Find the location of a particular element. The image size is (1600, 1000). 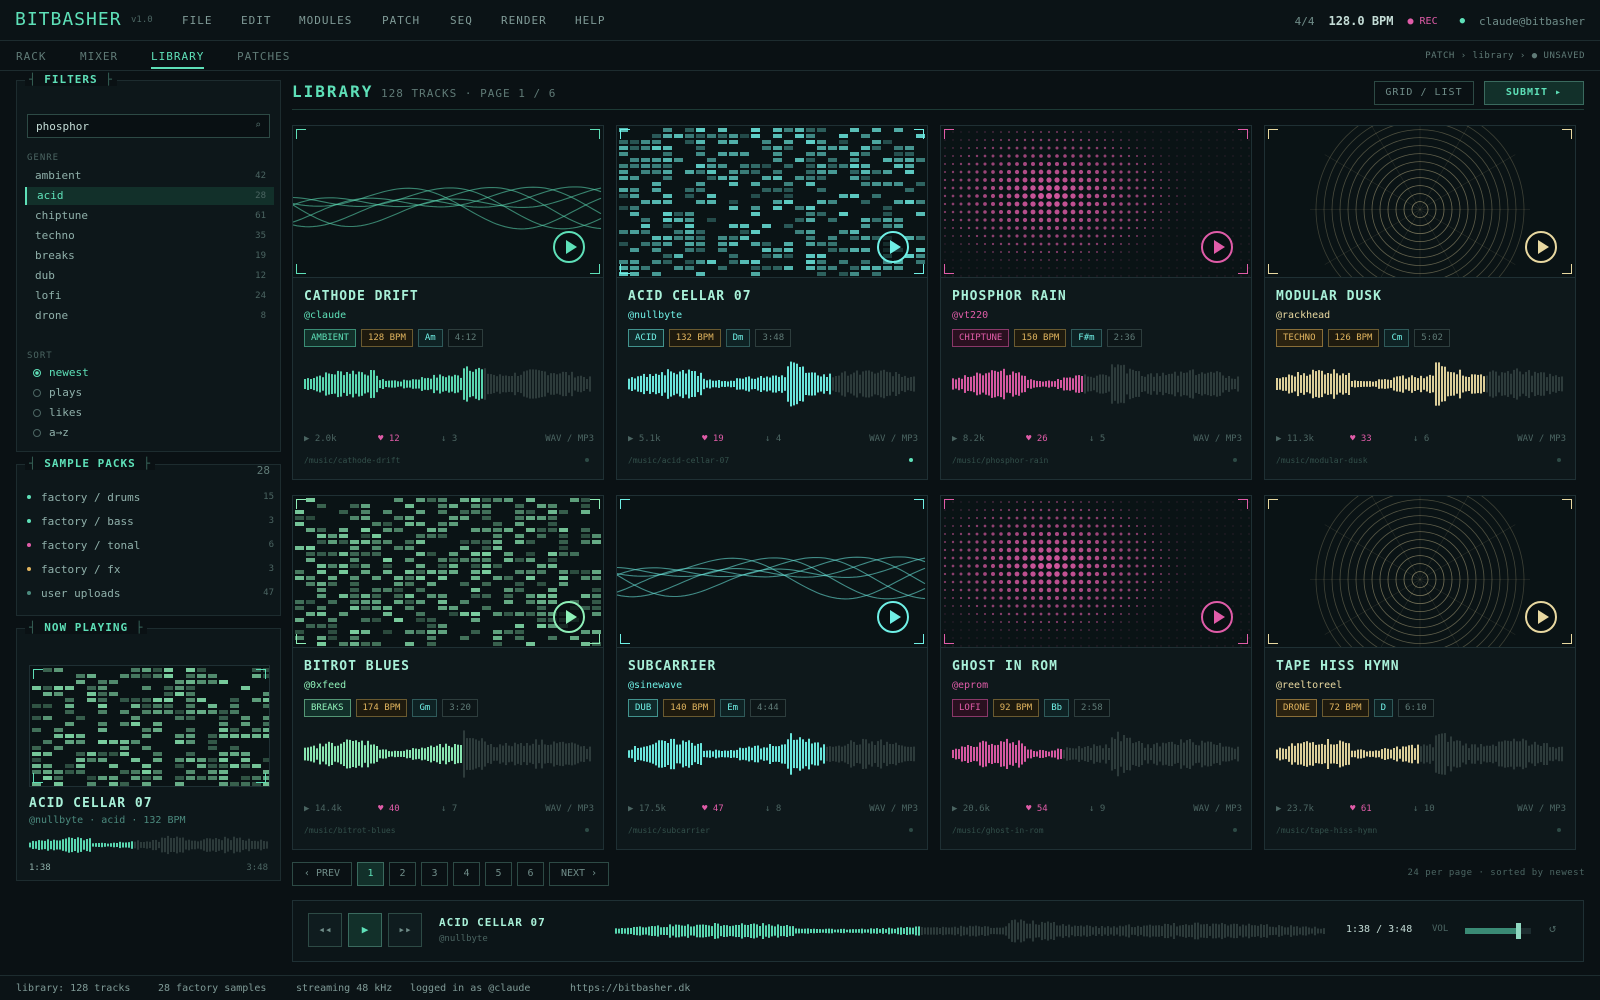

genre-item-dub: dub 12 is located at coordinates (149, 276).